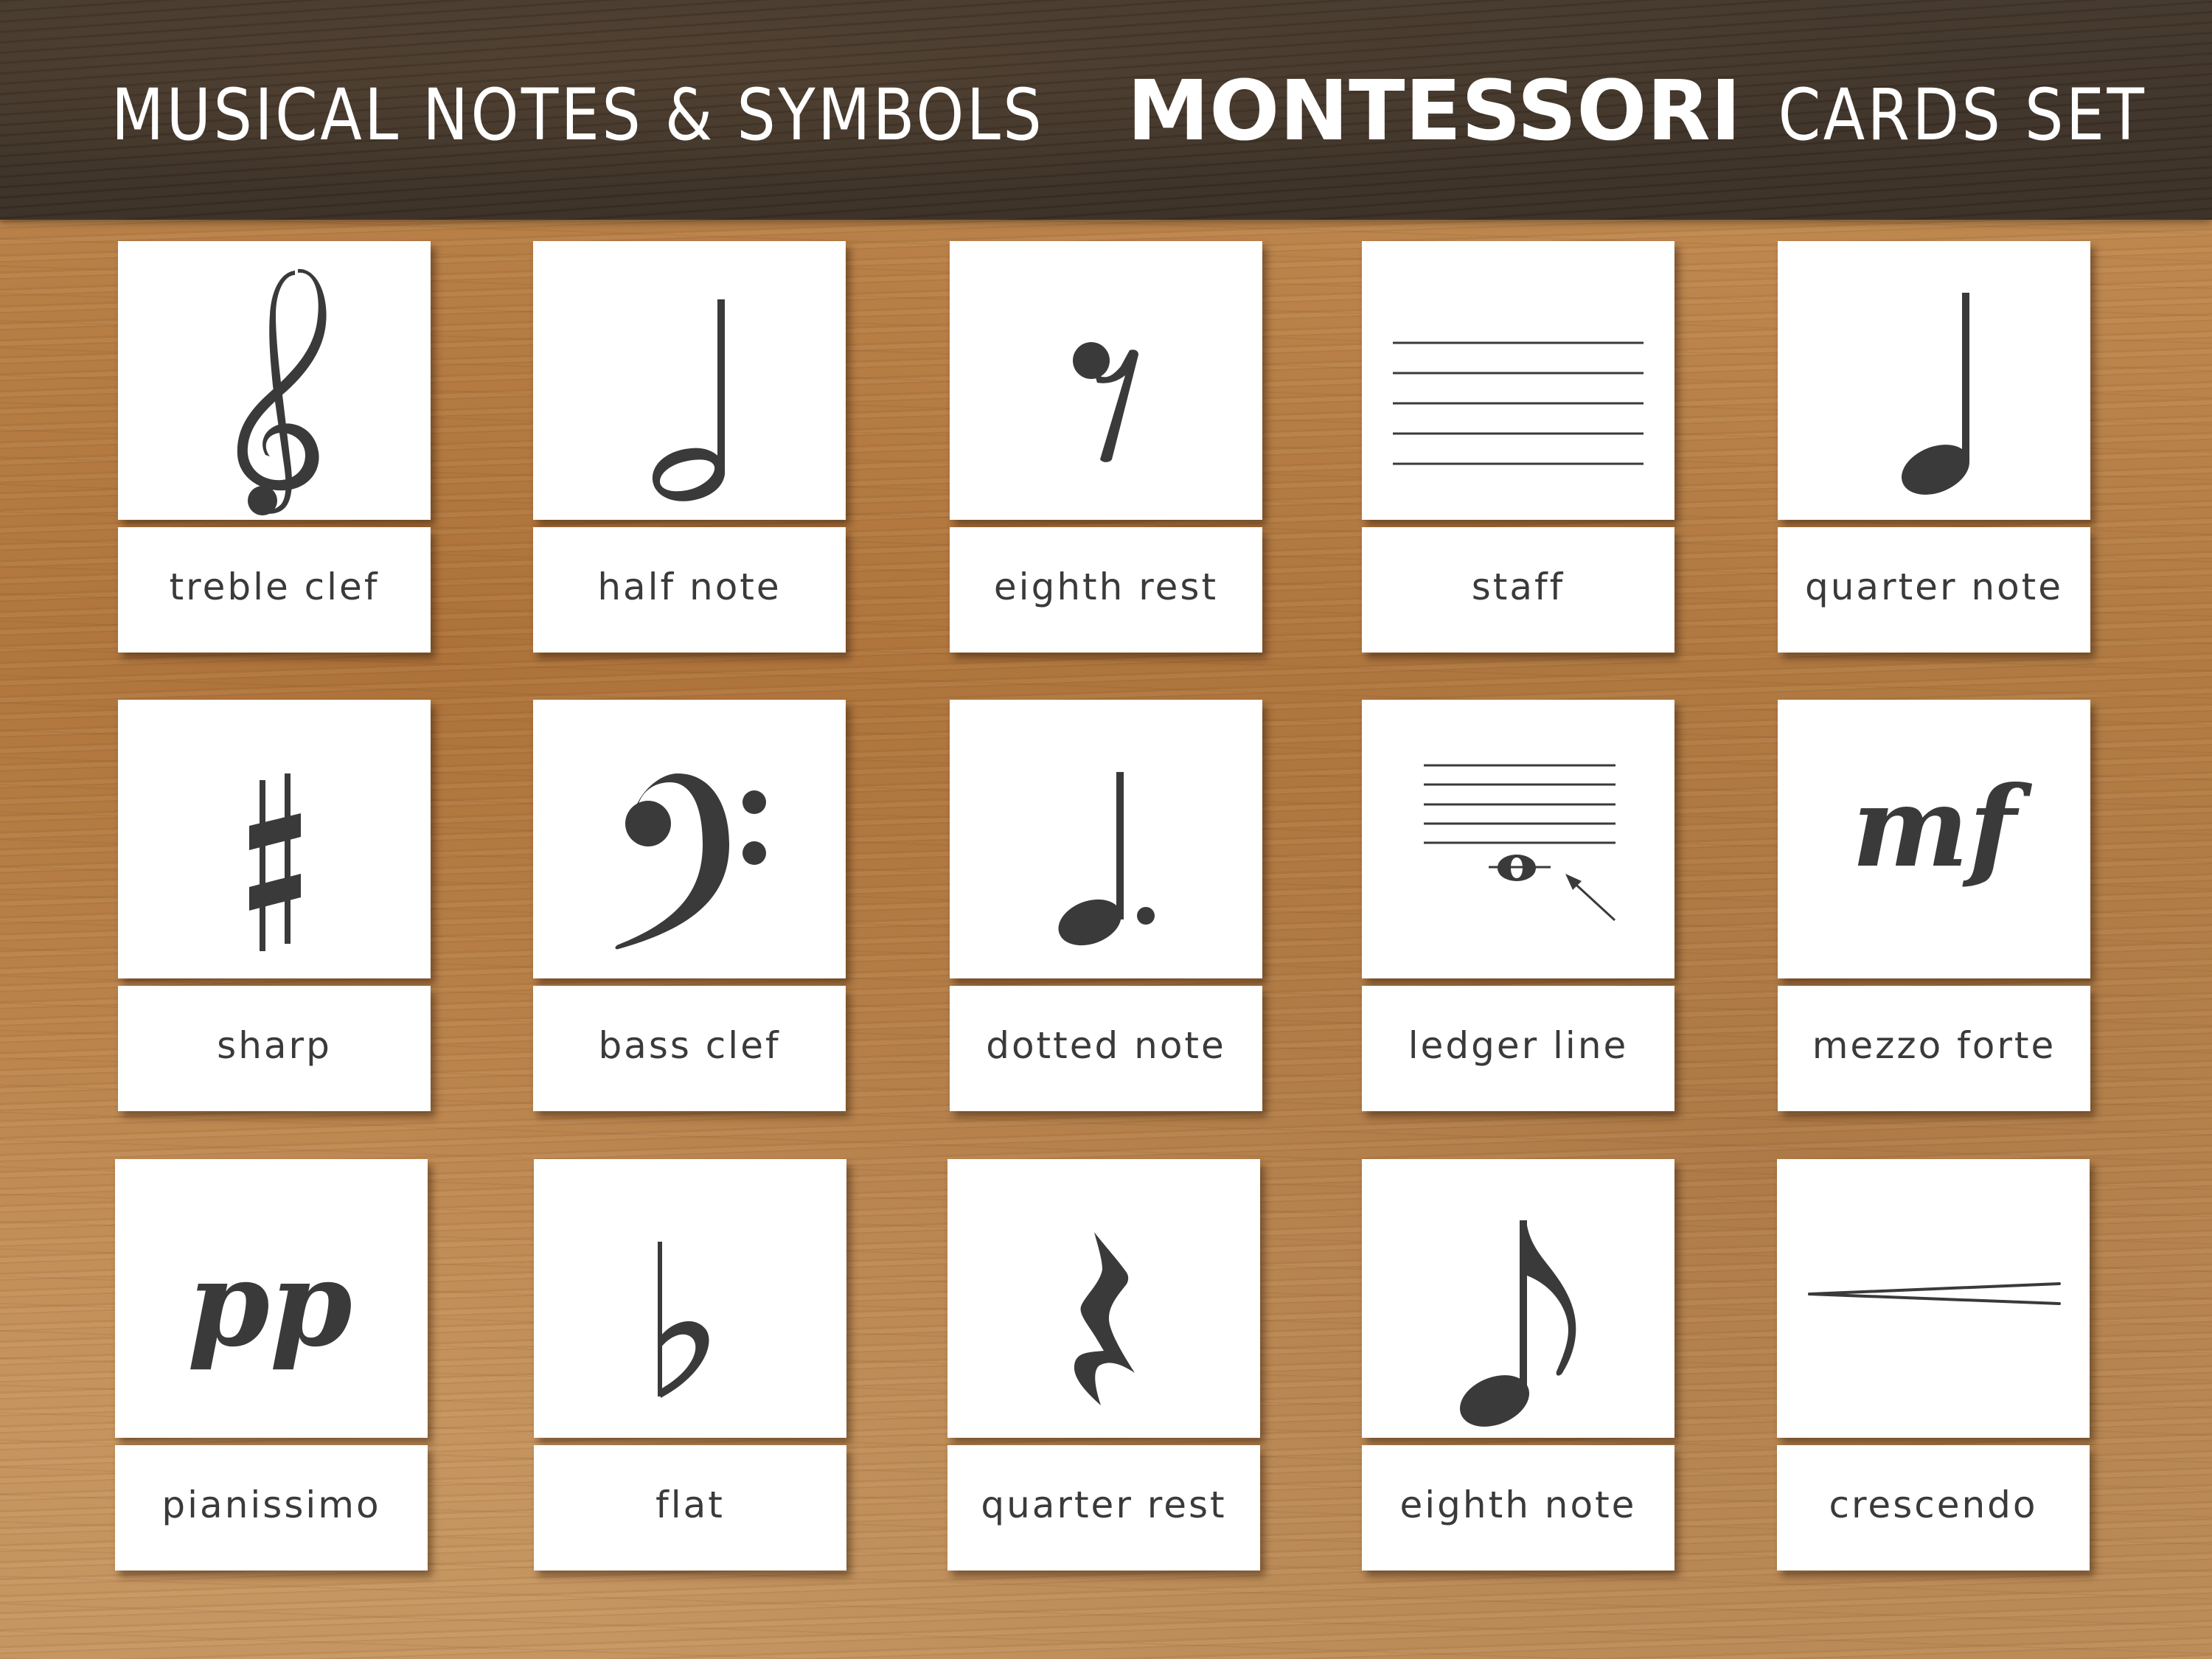 The image size is (2212, 1659). What do you see at coordinates (1934, 1293) in the screenshot?
I see `crescendo-icon` at bounding box center [1934, 1293].